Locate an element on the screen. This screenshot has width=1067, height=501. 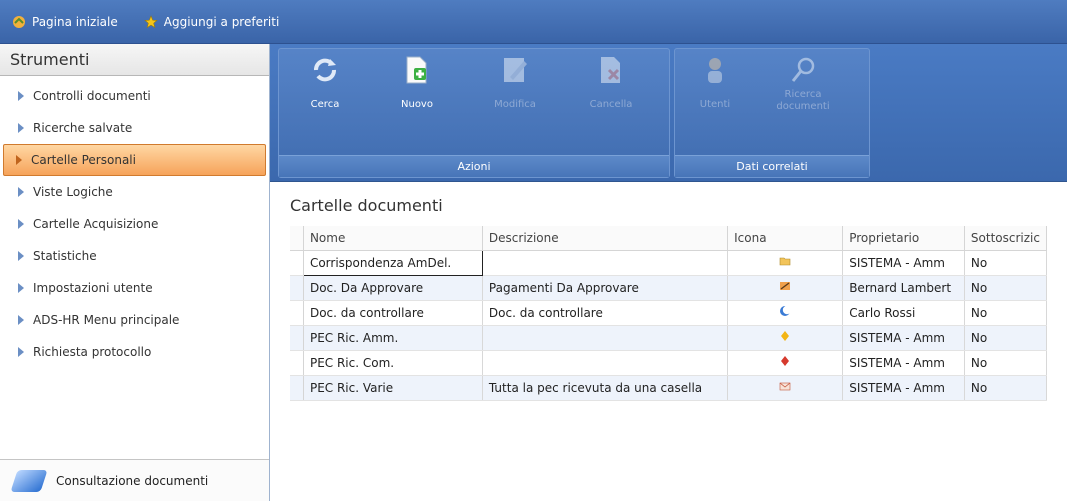
ricerca-label-1: Ricerca is located at coordinates (803, 94).